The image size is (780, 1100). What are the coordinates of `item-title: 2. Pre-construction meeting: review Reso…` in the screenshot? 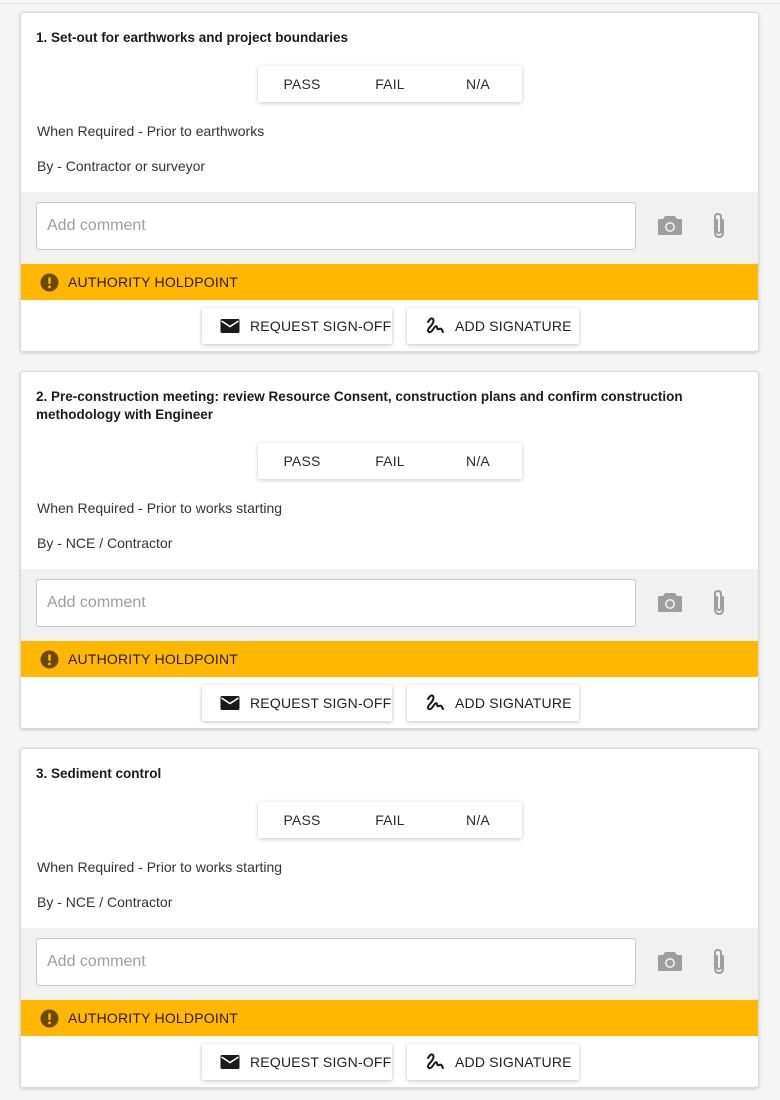 It's located at (359, 405).